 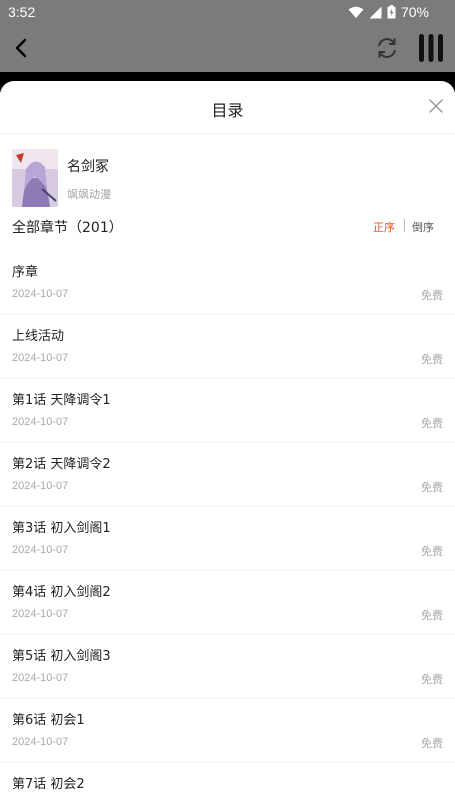 I want to click on chapter-item: 第5话 初入剑阁3 2024-10-07 免费, so click(x=227, y=667).